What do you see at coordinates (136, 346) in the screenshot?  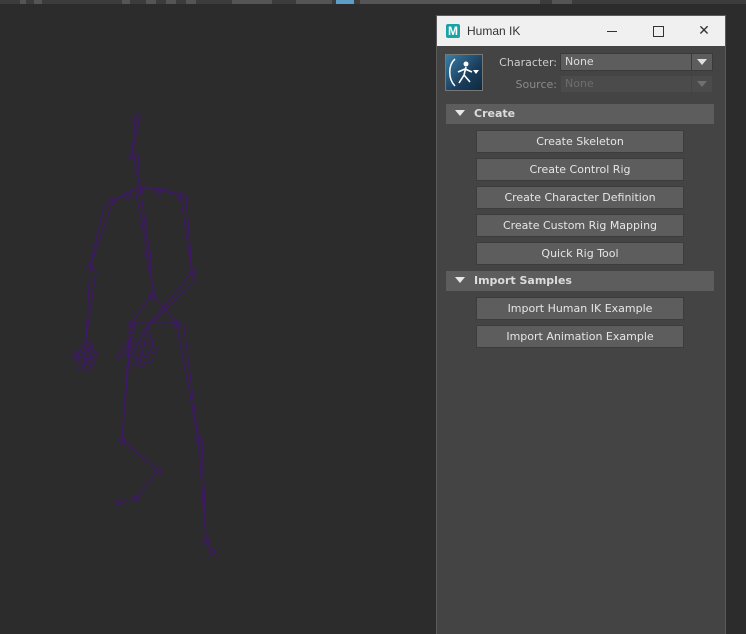 I see `right-hand` at bounding box center [136, 346].